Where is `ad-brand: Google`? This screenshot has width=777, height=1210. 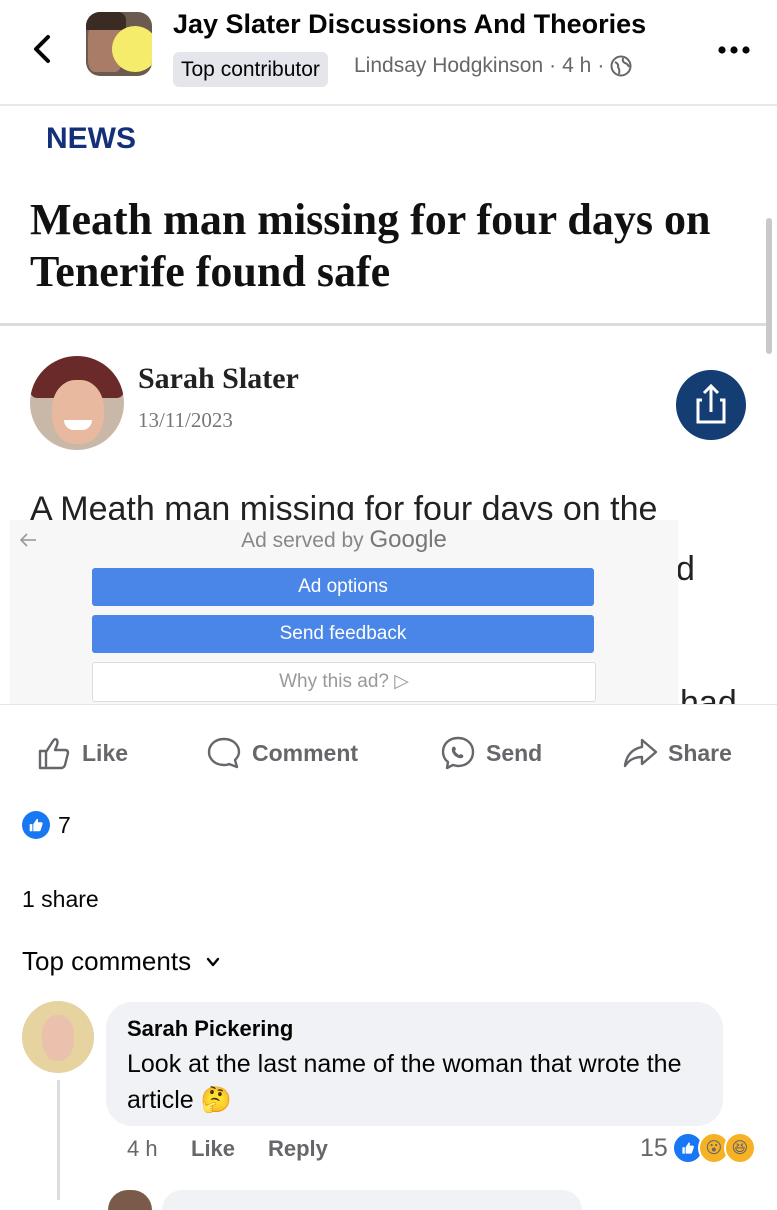
ad-brand: Google is located at coordinates (408, 539).